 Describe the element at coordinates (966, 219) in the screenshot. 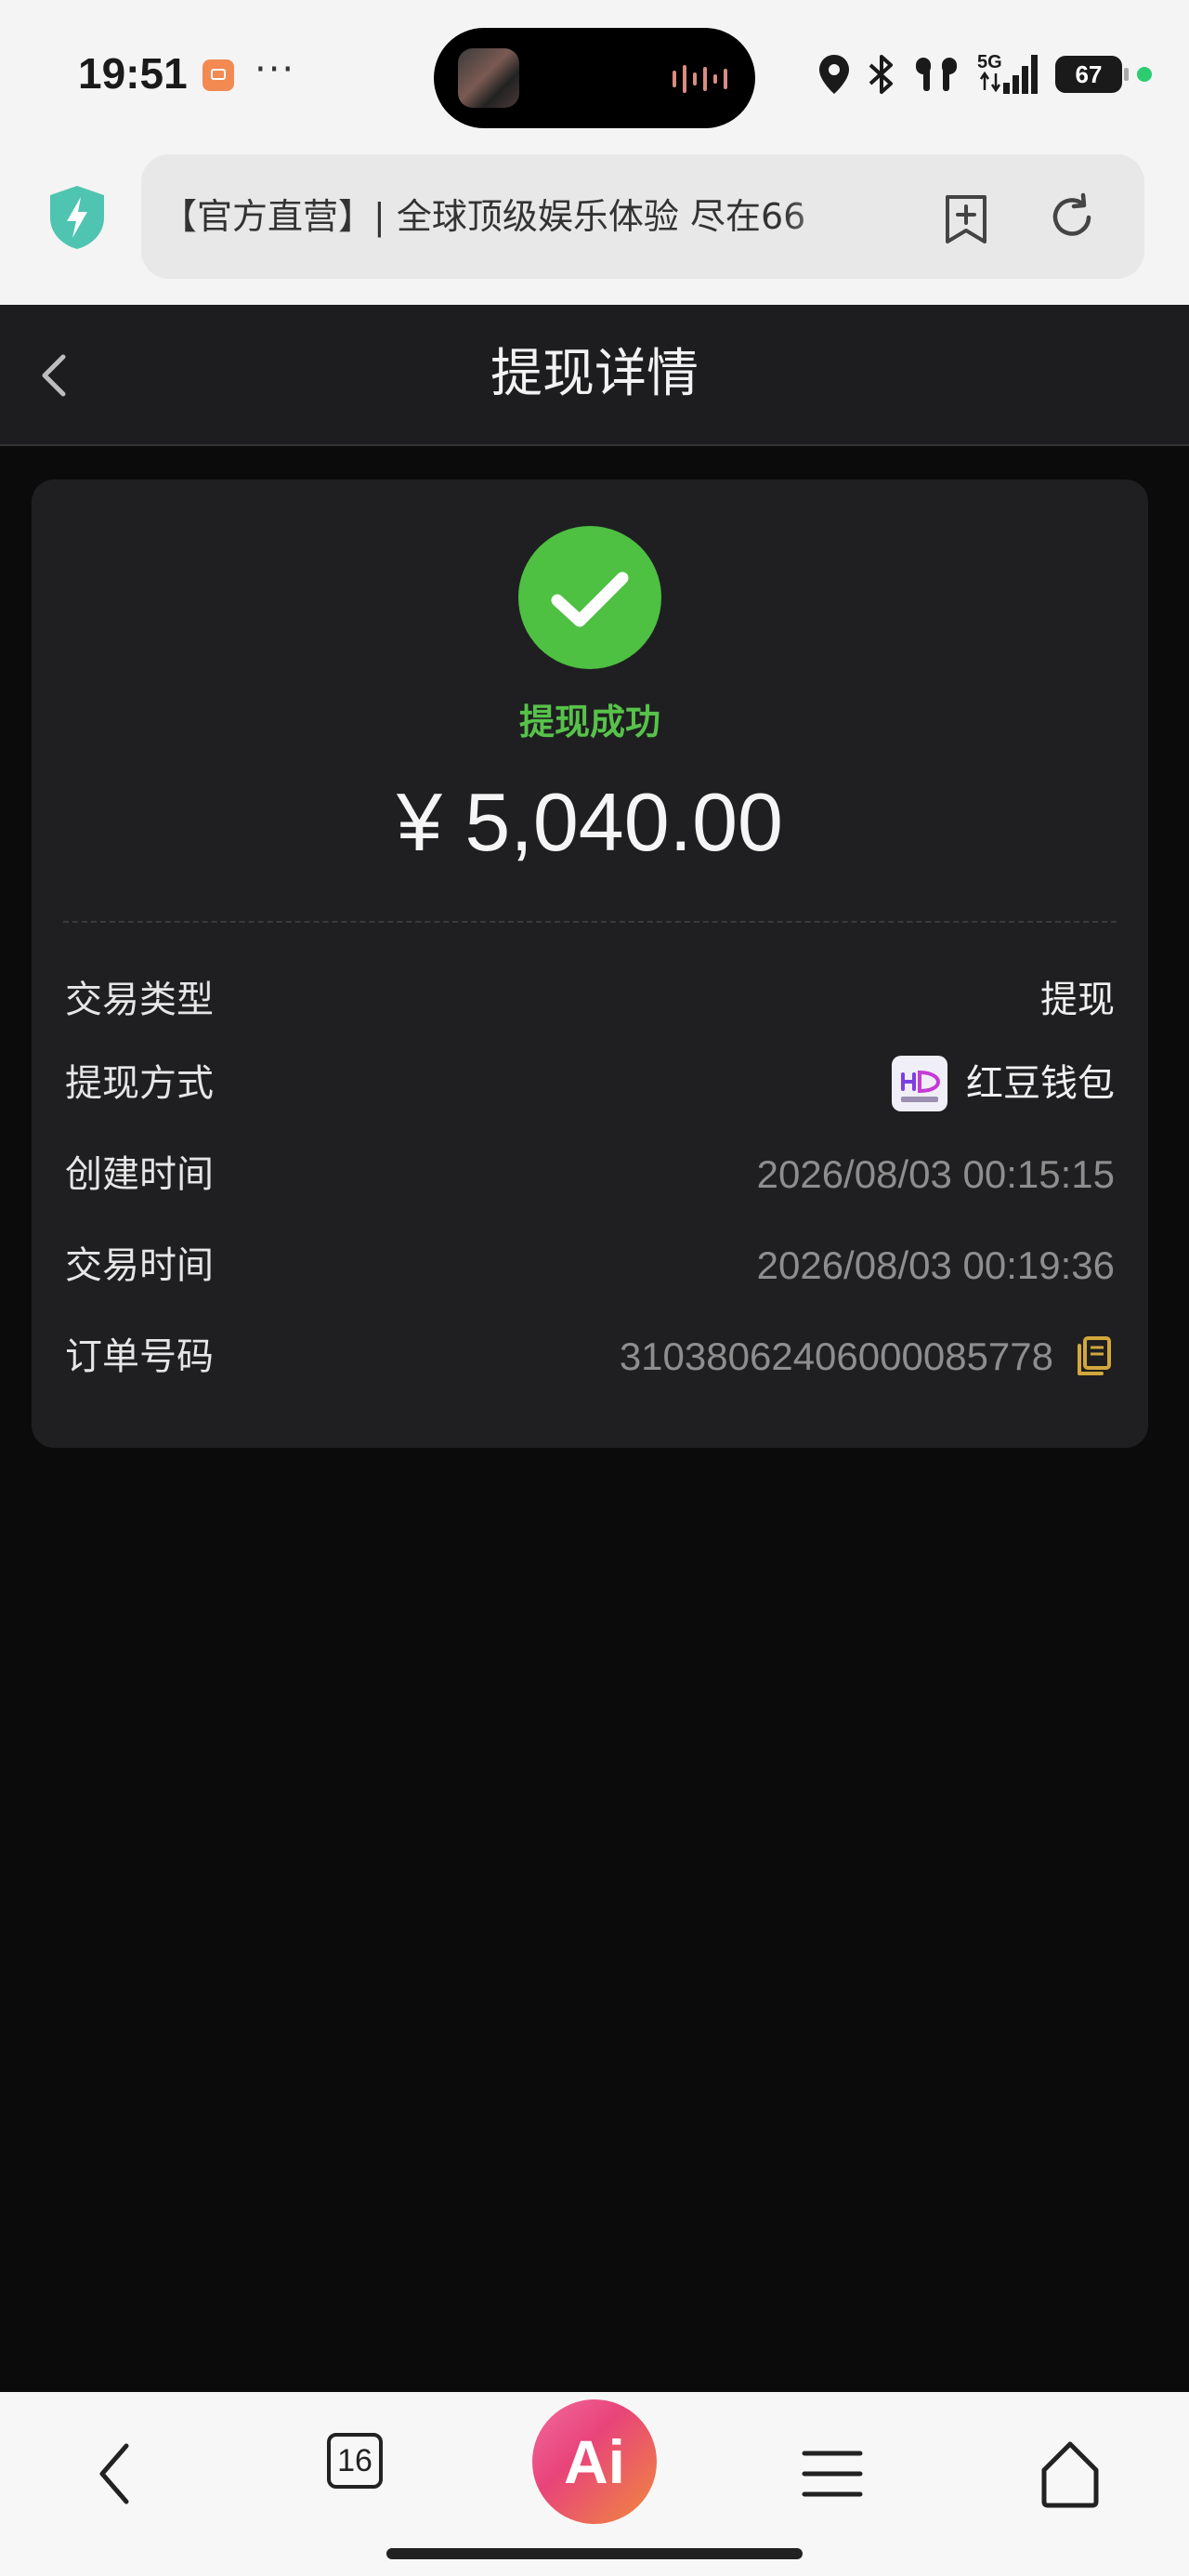

I see `bookmark-add-icon` at that location.